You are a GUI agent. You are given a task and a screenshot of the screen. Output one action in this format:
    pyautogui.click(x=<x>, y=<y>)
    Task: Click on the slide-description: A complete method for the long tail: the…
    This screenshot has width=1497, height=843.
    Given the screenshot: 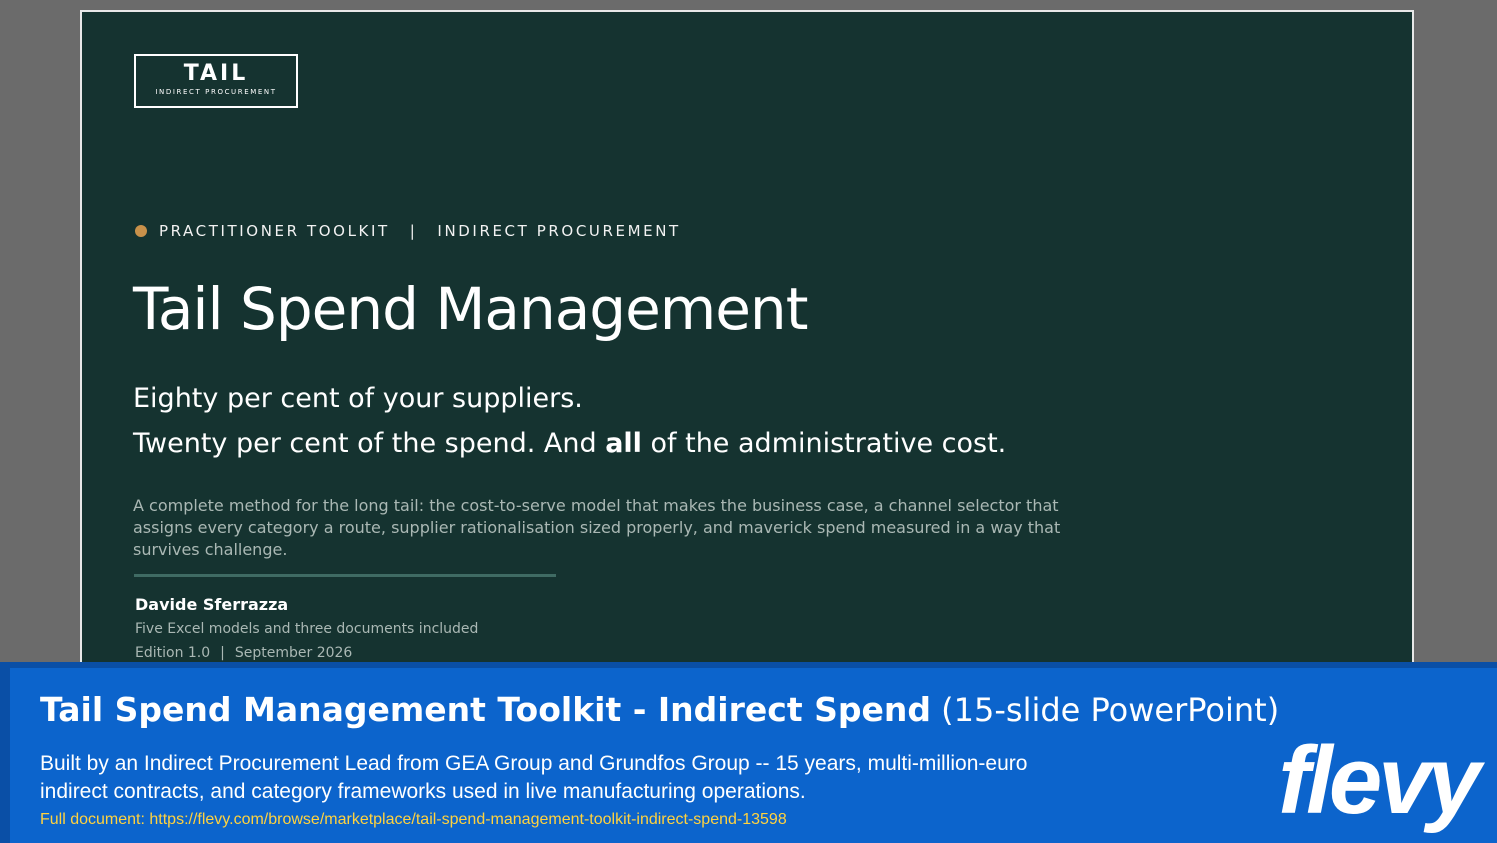 What is the action you would take?
    pyautogui.click(x=597, y=527)
    